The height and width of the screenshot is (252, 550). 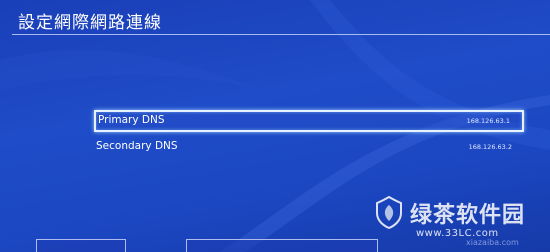 What do you see at coordinates (309, 121) in the screenshot?
I see `primary-dns-row: Primary DNS 168.126.63.1` at bounding box center [309, 121].